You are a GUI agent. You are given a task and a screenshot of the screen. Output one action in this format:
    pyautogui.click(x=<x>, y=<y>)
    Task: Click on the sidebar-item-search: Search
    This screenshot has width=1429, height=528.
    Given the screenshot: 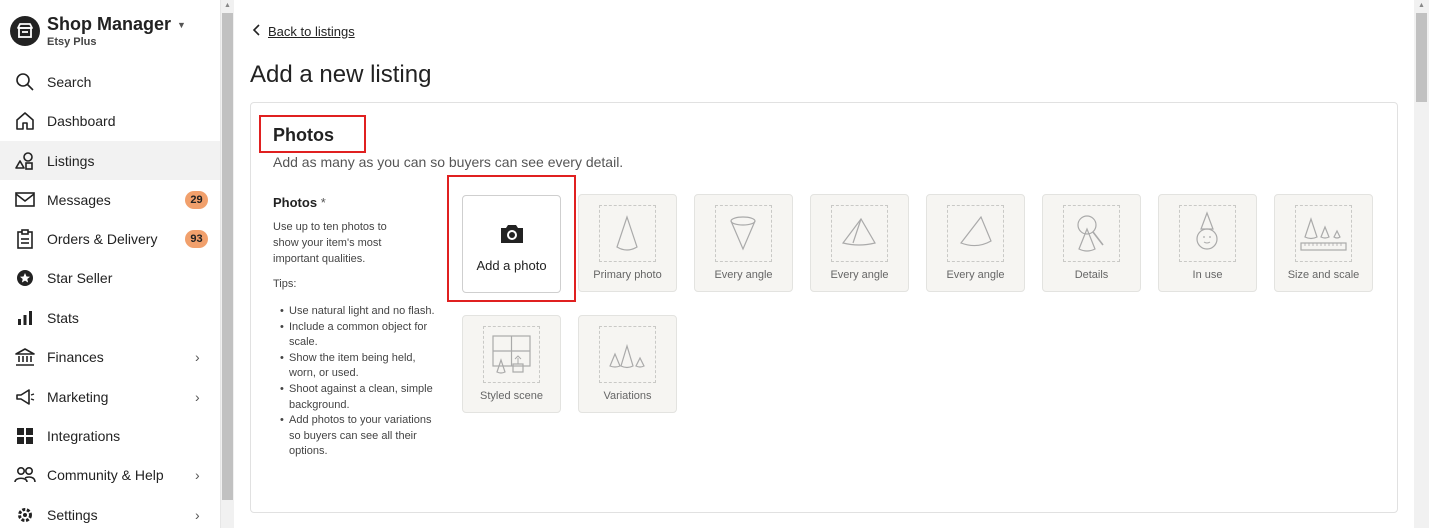 What is the action you would take?
    pyautogui.click(x=110, y=81)
    